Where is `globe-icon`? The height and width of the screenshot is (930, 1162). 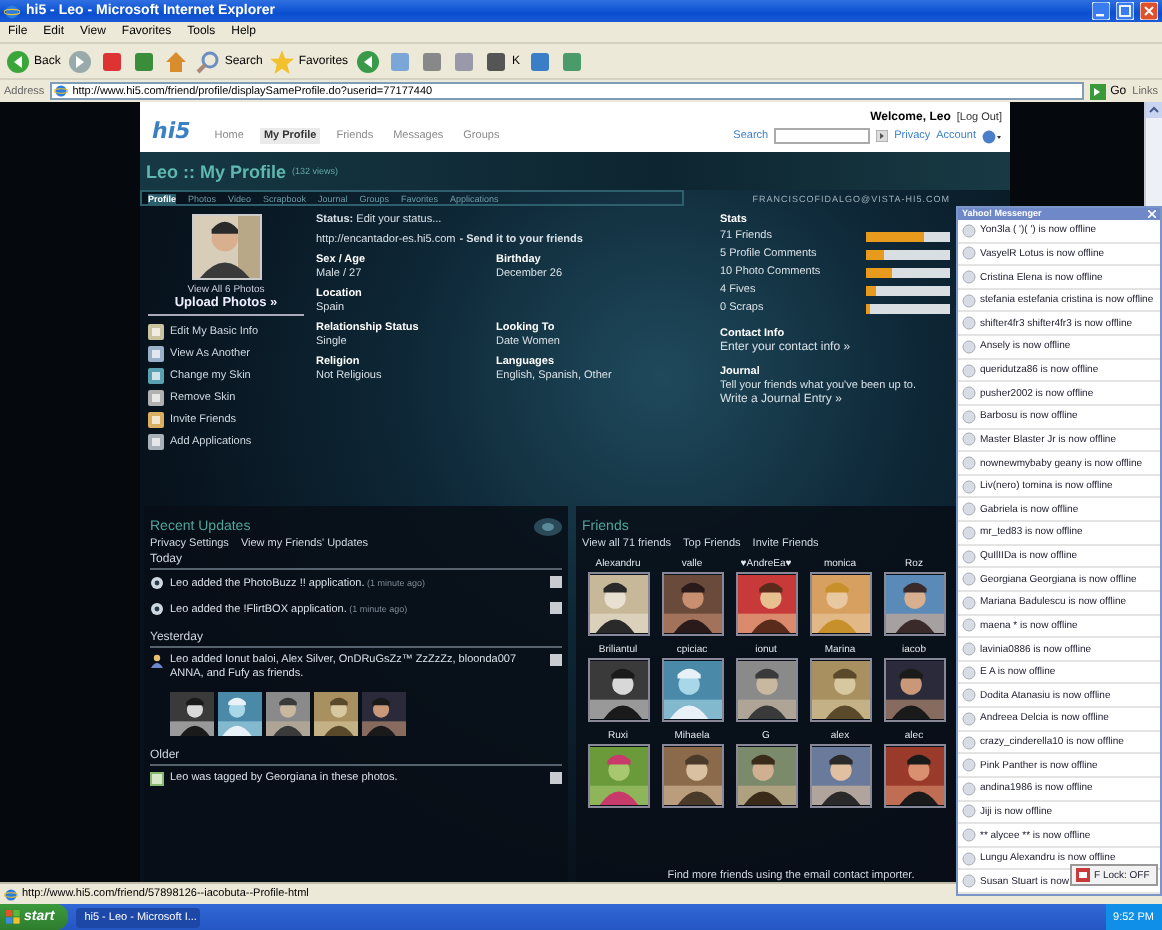 globe-icon is located at coordinates (992, 136).